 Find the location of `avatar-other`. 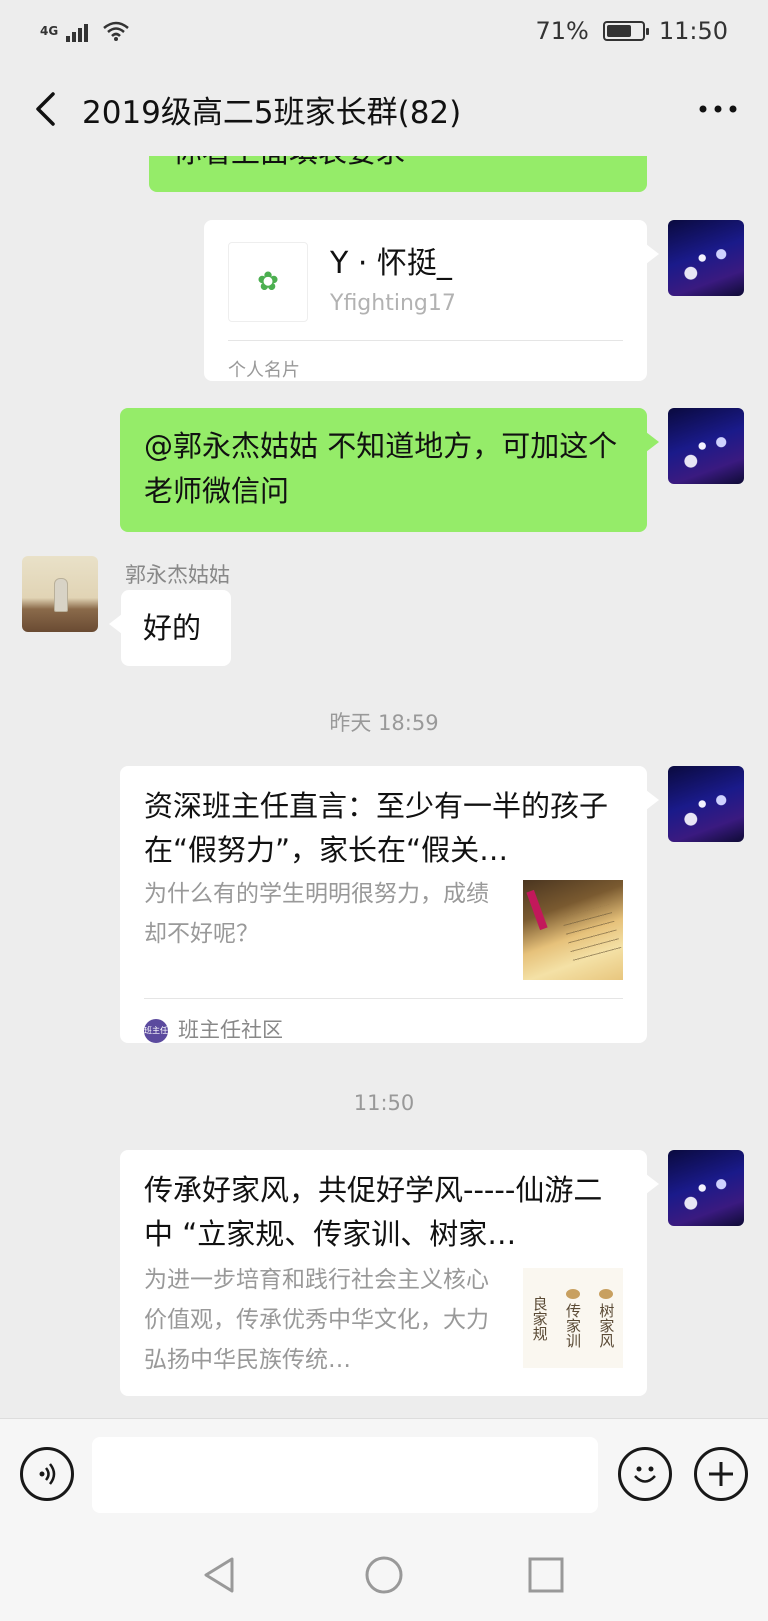

avatar-other is located at coordinates (60, 594).